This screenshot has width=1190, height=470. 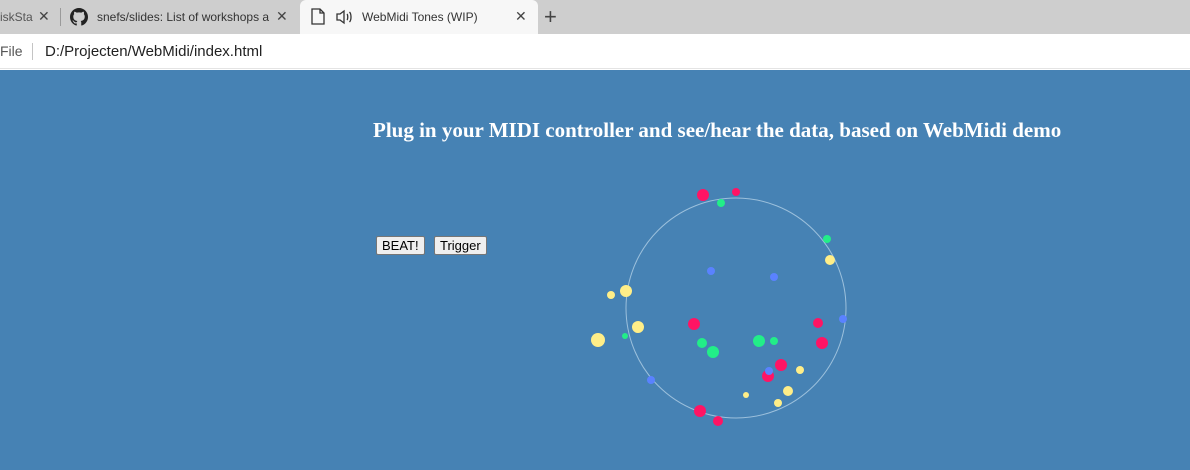 I want to click on tab-webmidi-tones: WebMidi Tones (WIP) ✕, so click(x=419, y=17).